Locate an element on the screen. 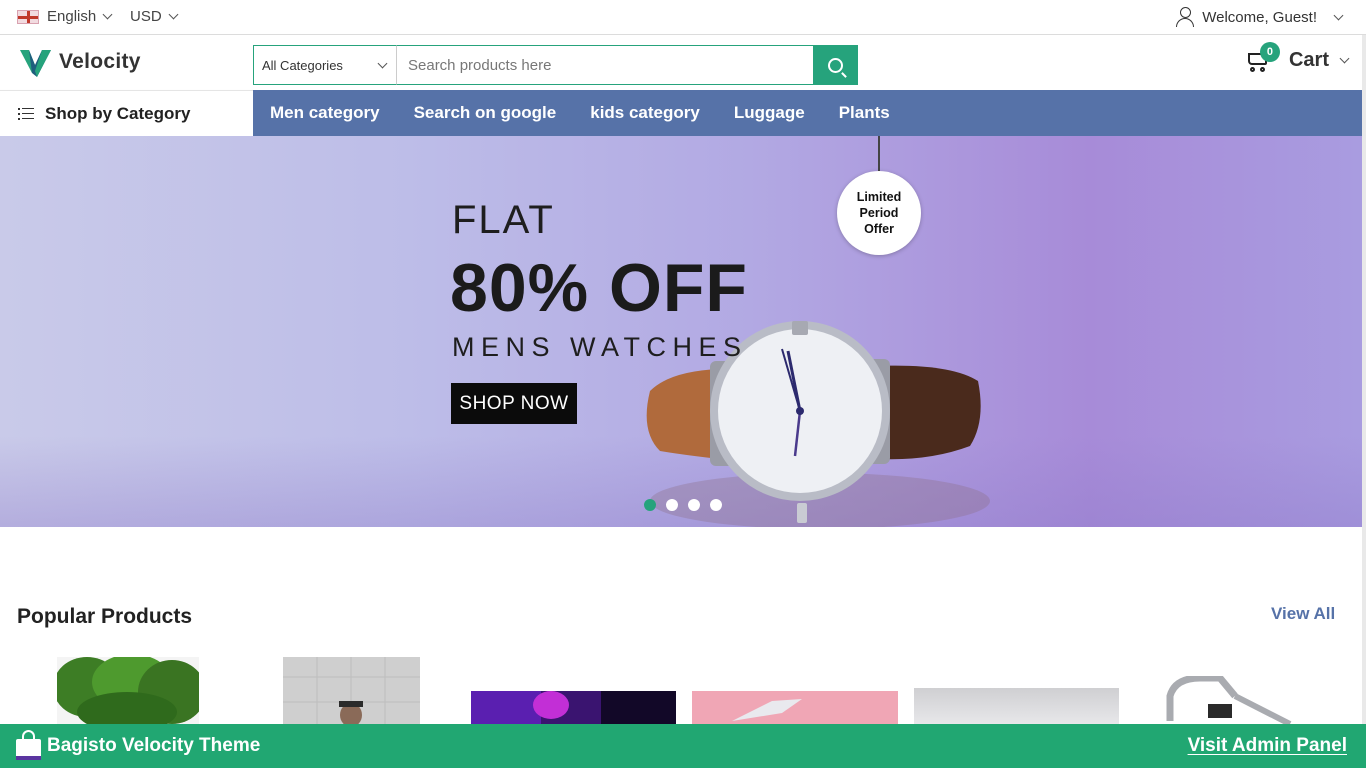 This screenshot has width=1366, height=768. category-select-value: All Categories is located at coordinates (302, 65).